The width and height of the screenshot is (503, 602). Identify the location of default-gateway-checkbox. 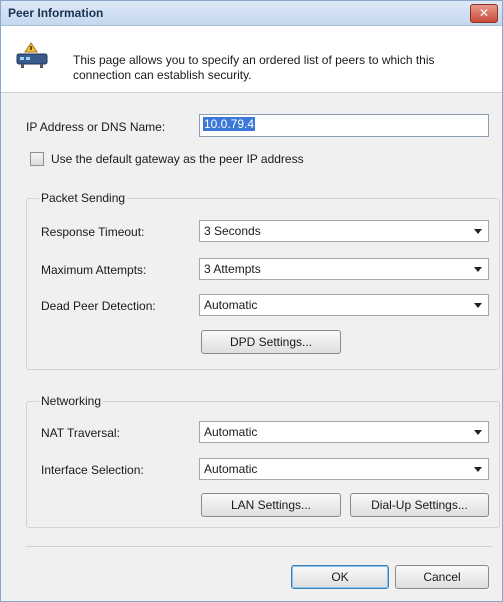
(37, 159).